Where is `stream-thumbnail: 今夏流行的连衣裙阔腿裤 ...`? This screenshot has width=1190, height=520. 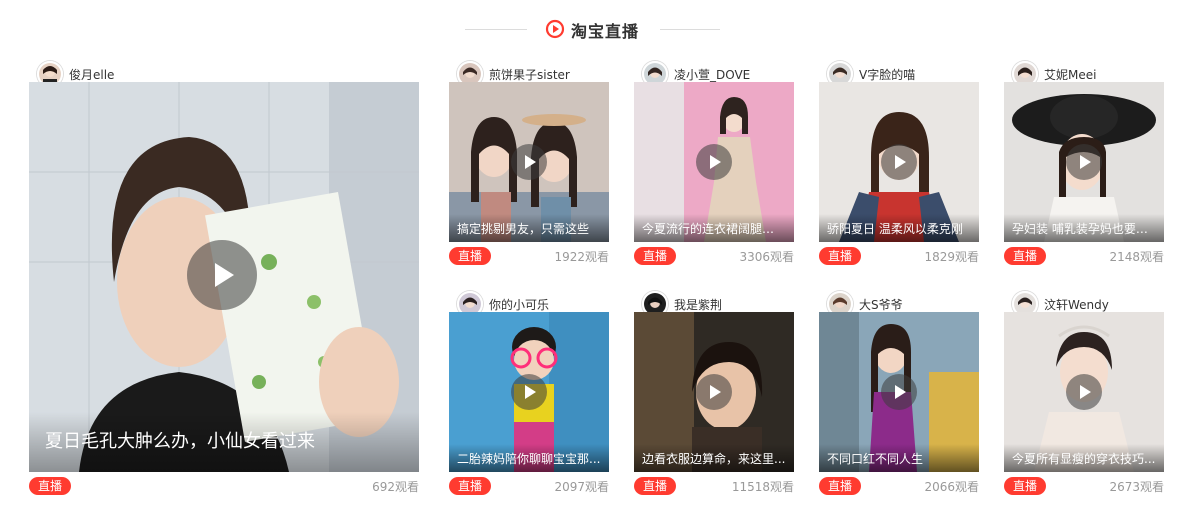
stream-thumbnail: 今夏流行的连衣裙阔腿裤 ... is located at coordinates (714, 162).